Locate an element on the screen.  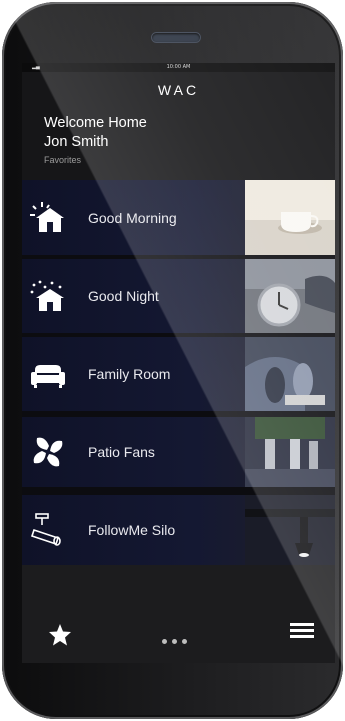
divider is located at coordinates (178, 491).